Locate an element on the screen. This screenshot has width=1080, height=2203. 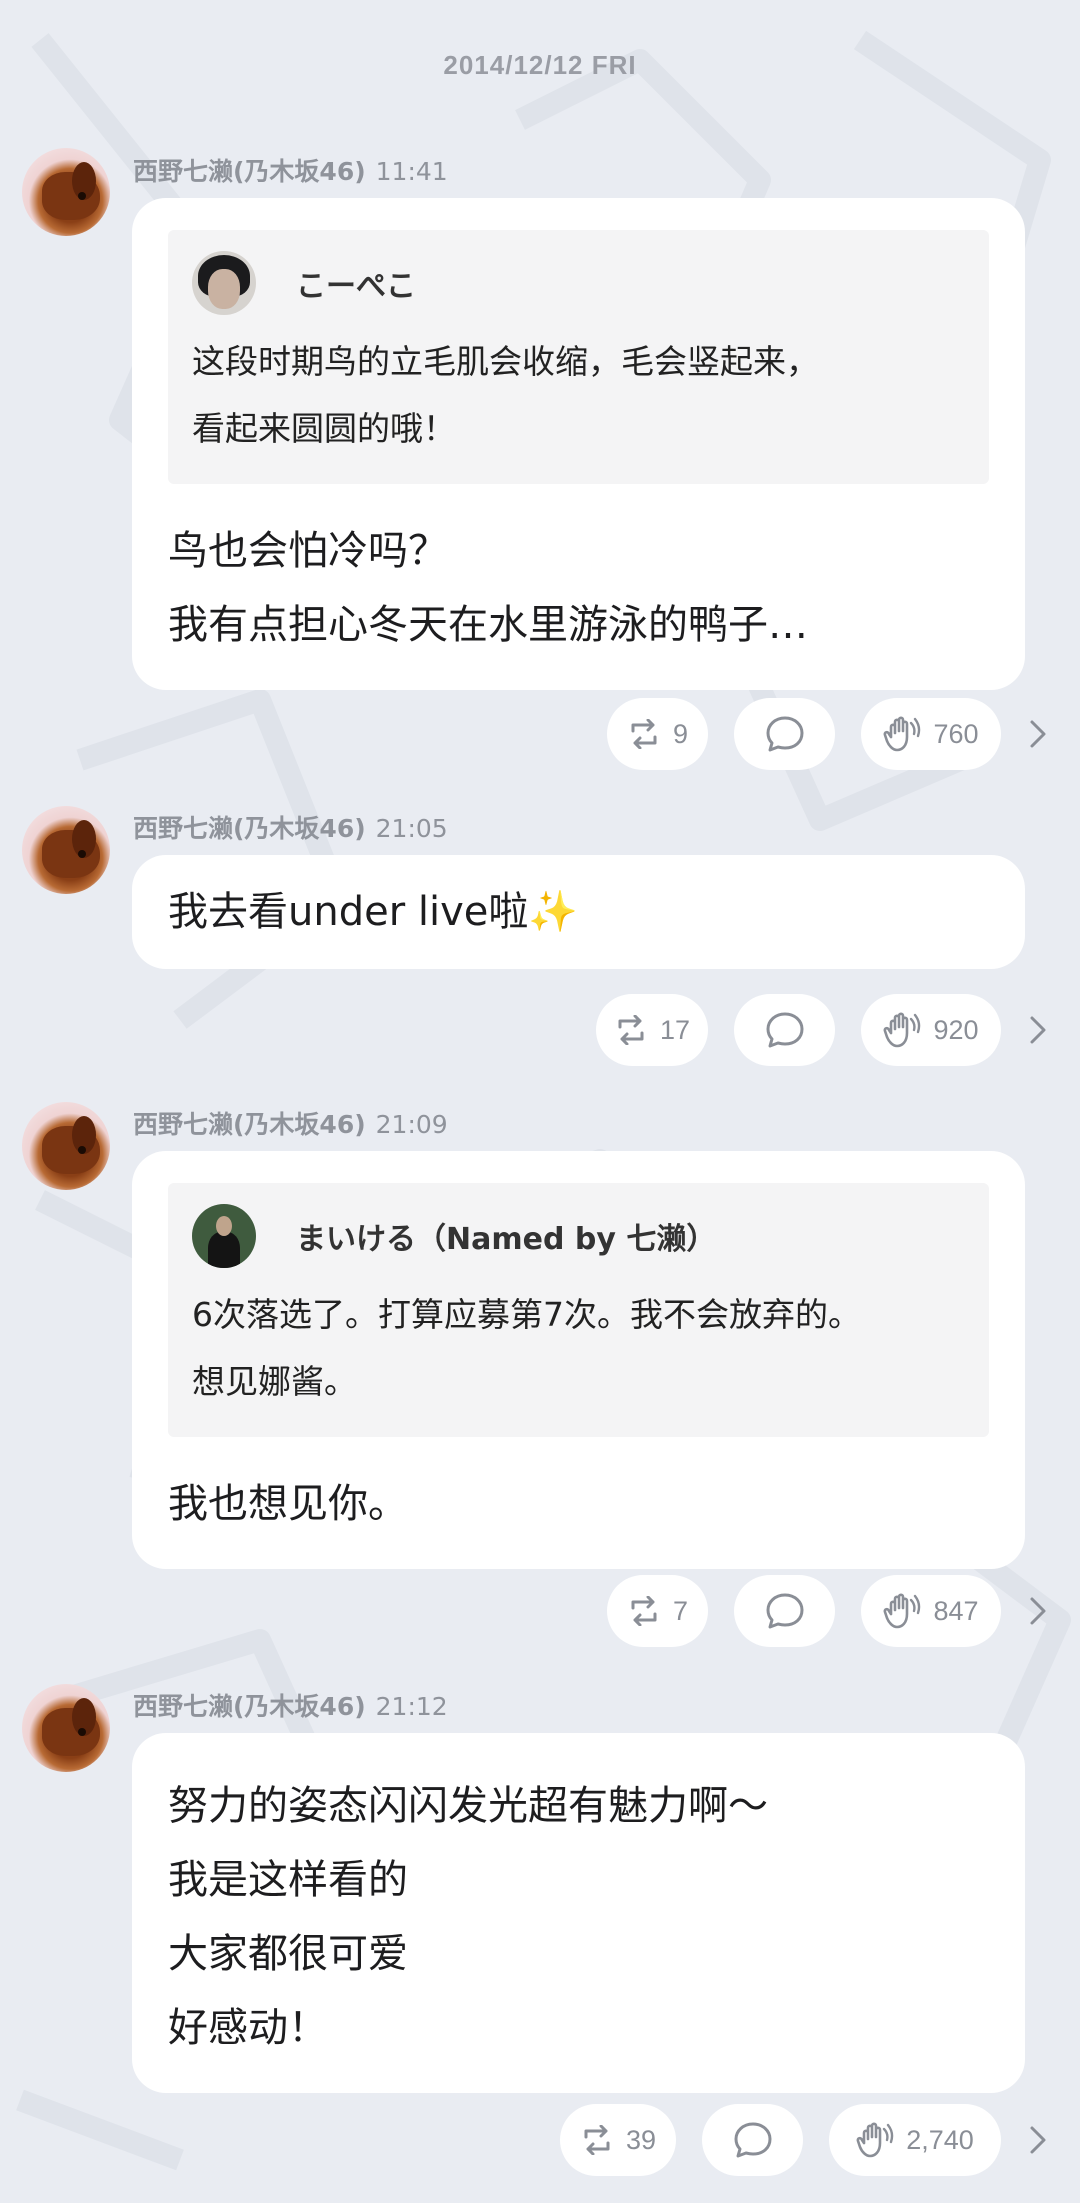
message-bubble: 我去看under live啦✨ is located at coordinates (578, 912).